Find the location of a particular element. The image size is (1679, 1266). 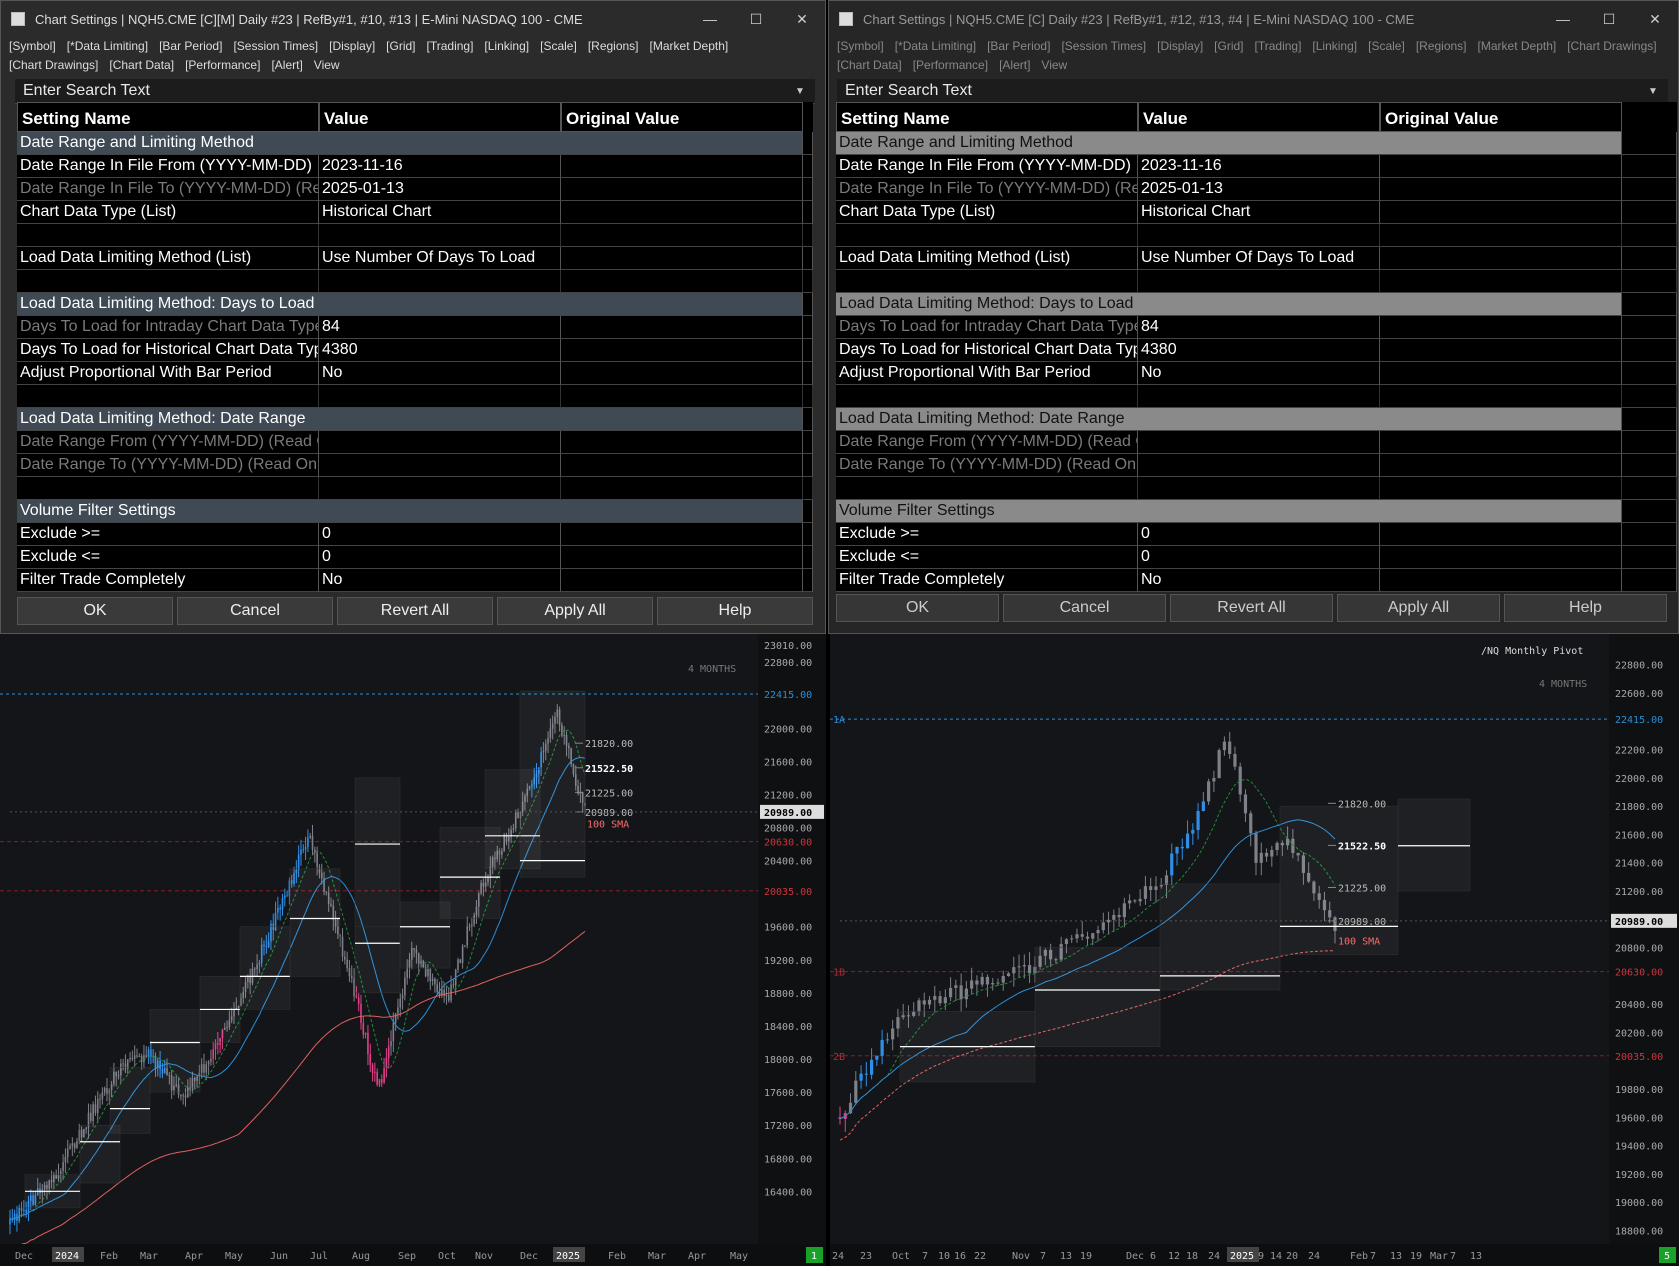

maximize-icon: ☐ is located at coordinates (1609, 19).